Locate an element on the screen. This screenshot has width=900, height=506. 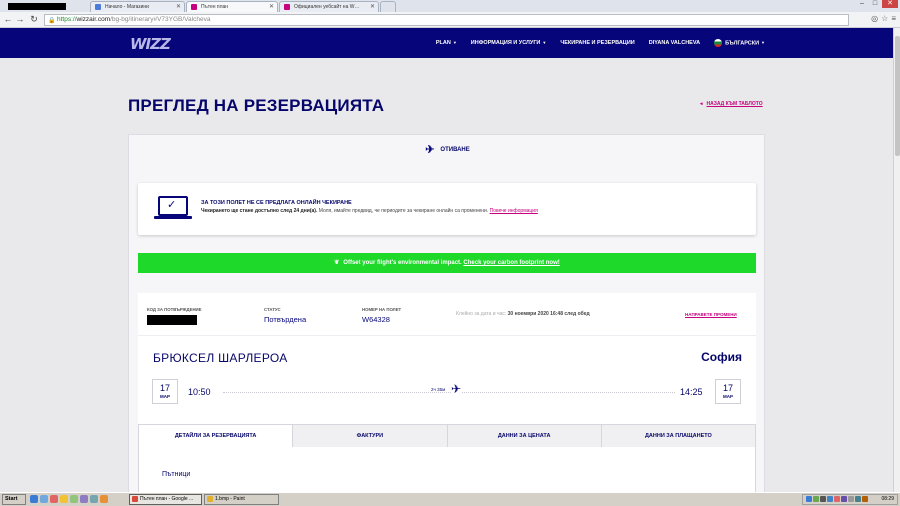
back-arrow-icon: ← is located at coordinates (8, 19).